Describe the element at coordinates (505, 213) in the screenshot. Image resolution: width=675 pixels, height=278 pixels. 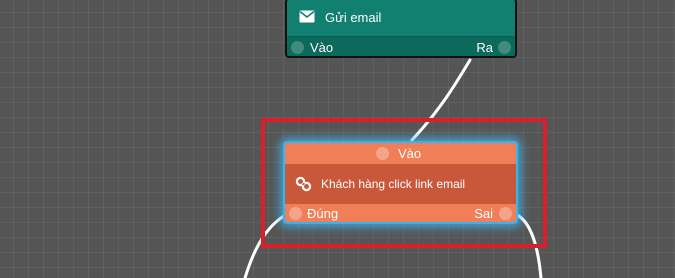
I see `condition-false-port` at that location.